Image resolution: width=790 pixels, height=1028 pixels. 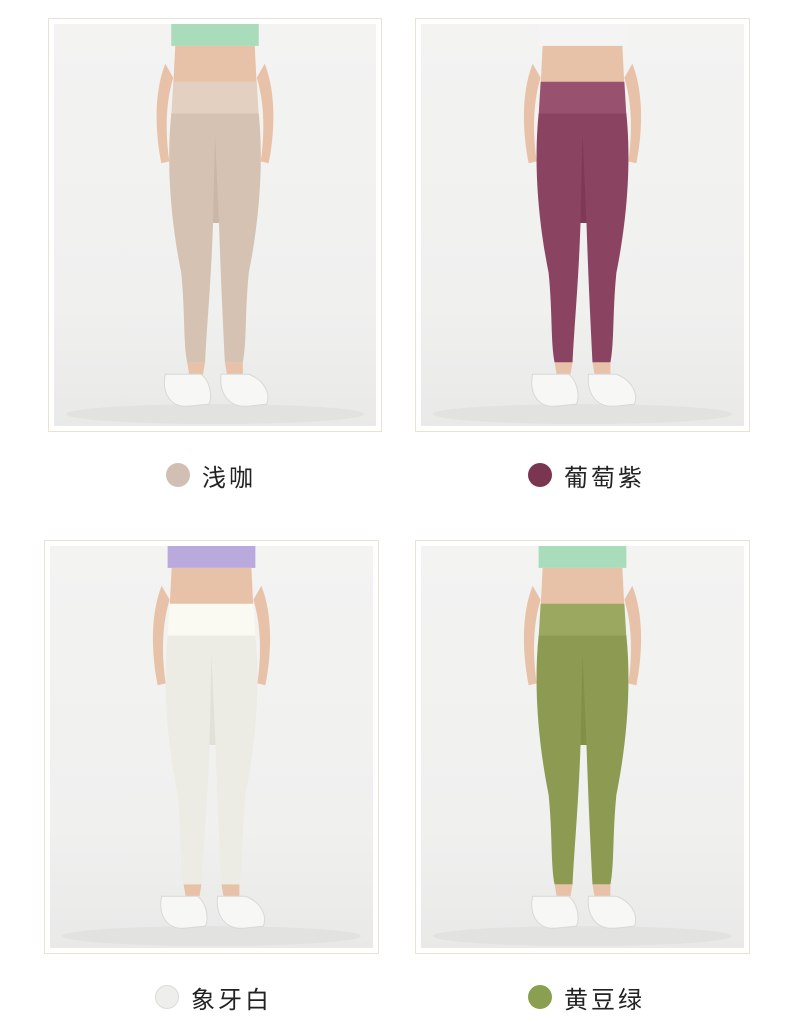 I want to click on color-name: 浅咖, so click(x=229, y=477).